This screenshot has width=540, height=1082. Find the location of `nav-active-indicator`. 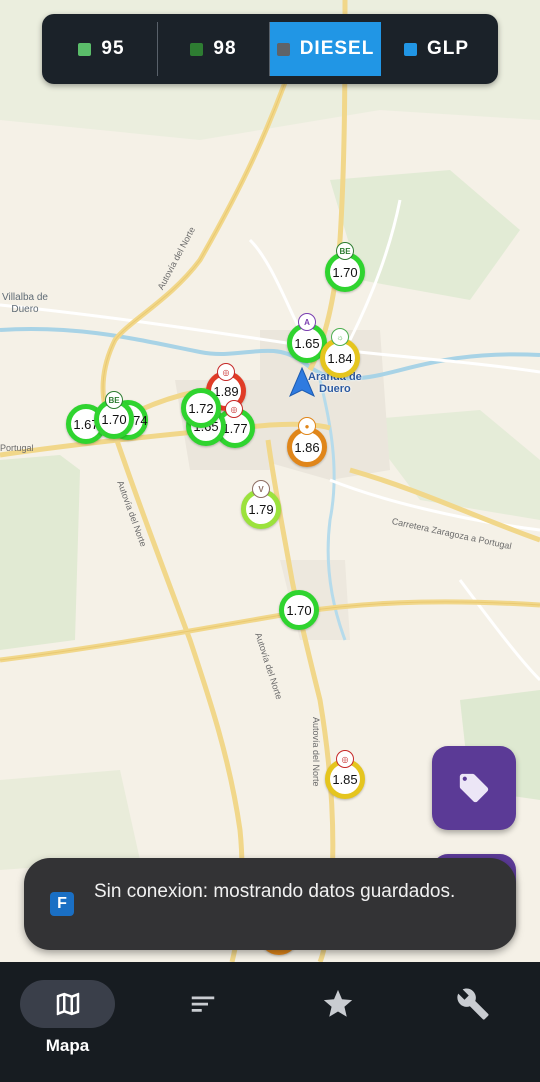

nav-active-indicator is located at coordinates (67, 1004).